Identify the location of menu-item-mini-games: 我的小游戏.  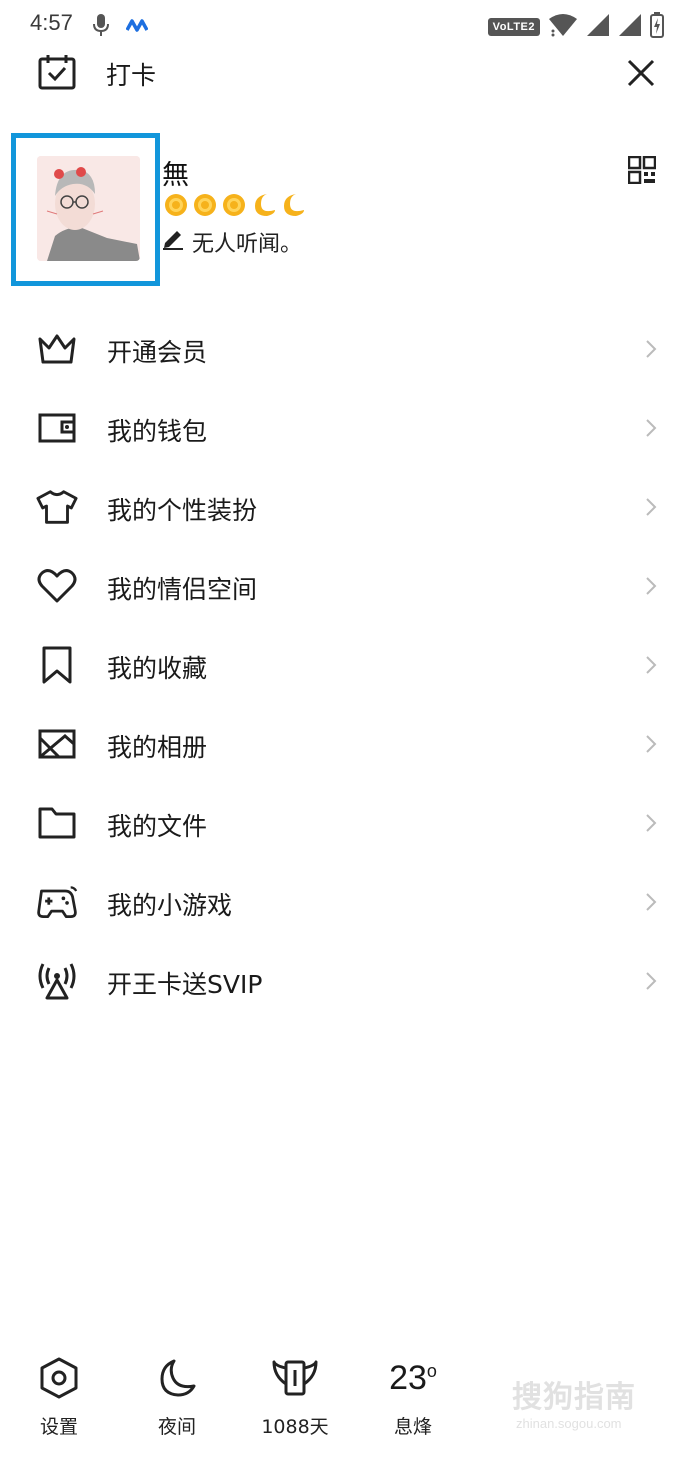
(346, 901).